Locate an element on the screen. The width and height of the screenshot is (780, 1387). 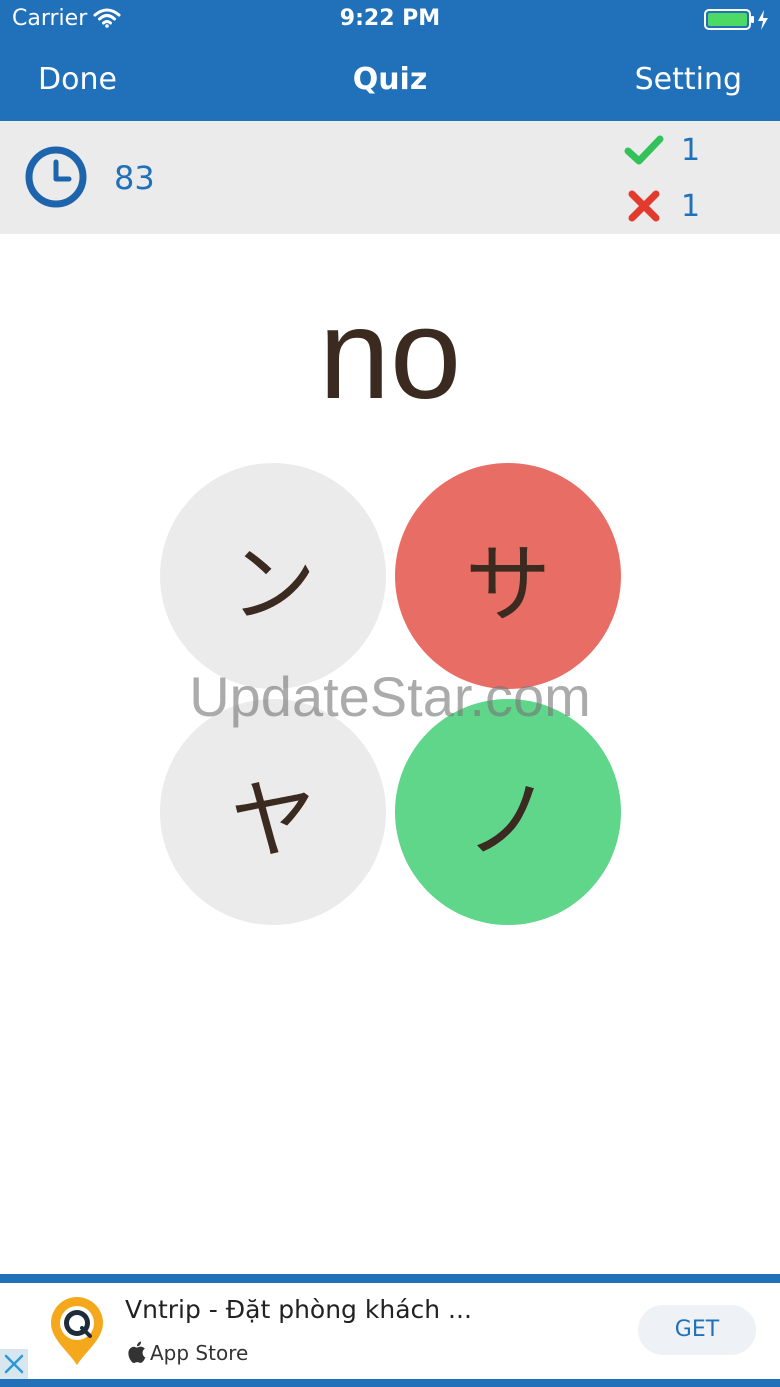
clock-icon is located at coordinates (56, 179).